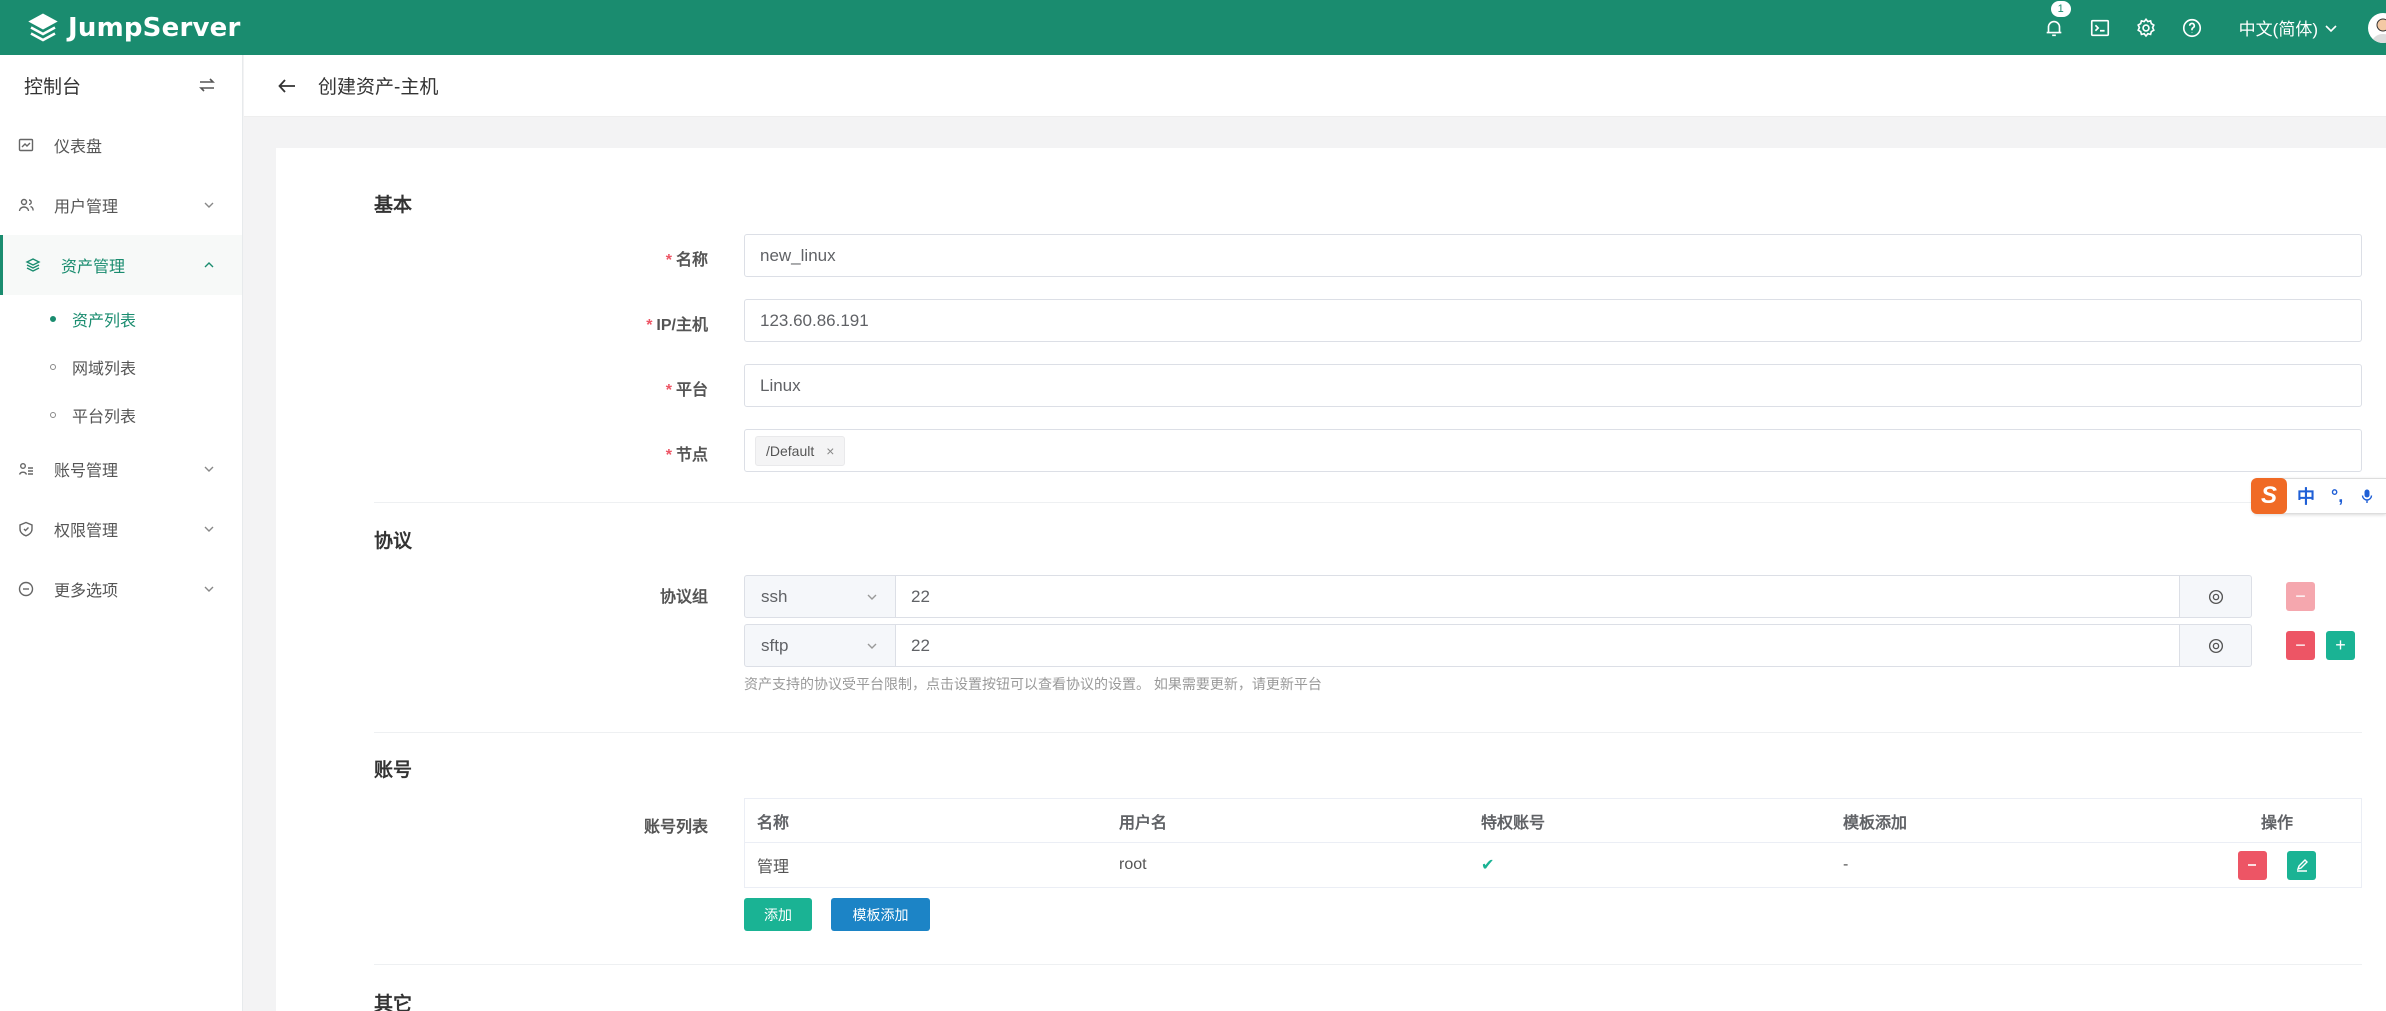 The height and width of the screenshot is (1011, 2386). I want to click on sidebar-subitem-asset-list: 资产列表, so click(121, 319).